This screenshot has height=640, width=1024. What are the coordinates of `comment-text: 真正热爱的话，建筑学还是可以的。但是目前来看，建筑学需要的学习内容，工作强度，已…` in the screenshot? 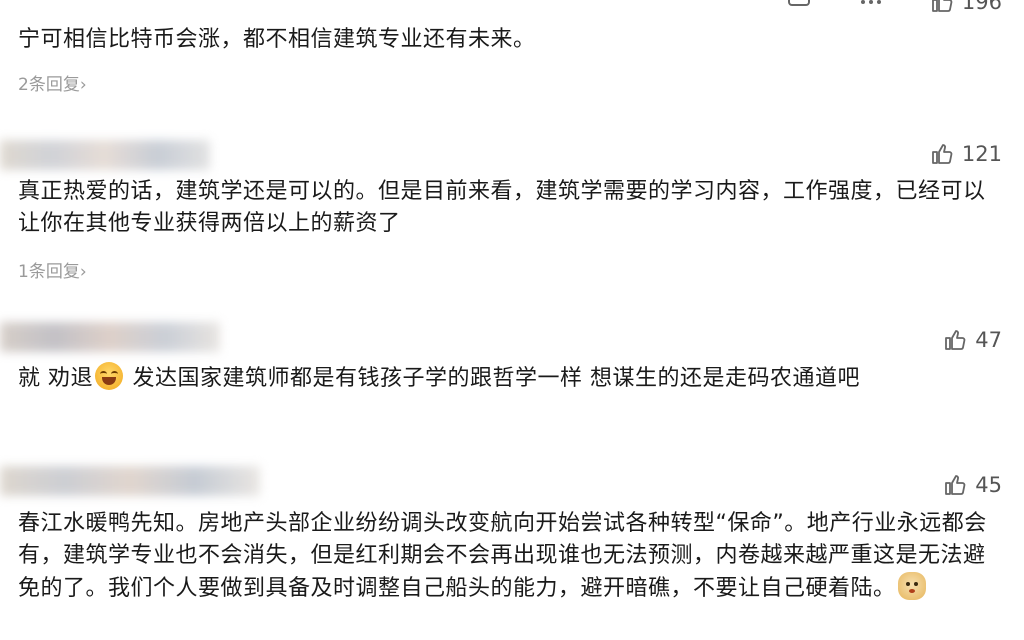 It's located at (502, 207).